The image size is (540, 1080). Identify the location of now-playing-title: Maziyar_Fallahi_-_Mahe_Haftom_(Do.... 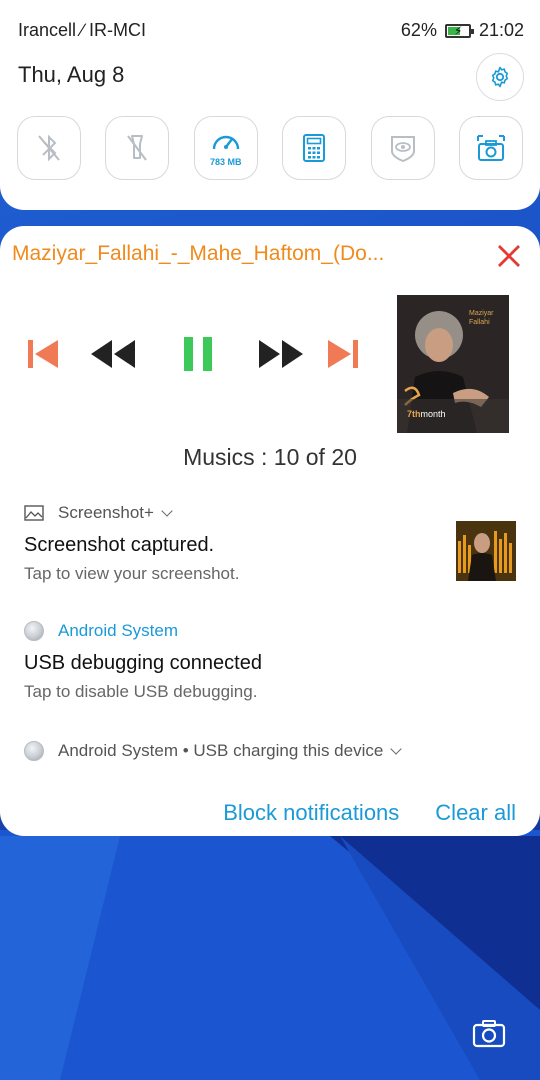
(222, 254).